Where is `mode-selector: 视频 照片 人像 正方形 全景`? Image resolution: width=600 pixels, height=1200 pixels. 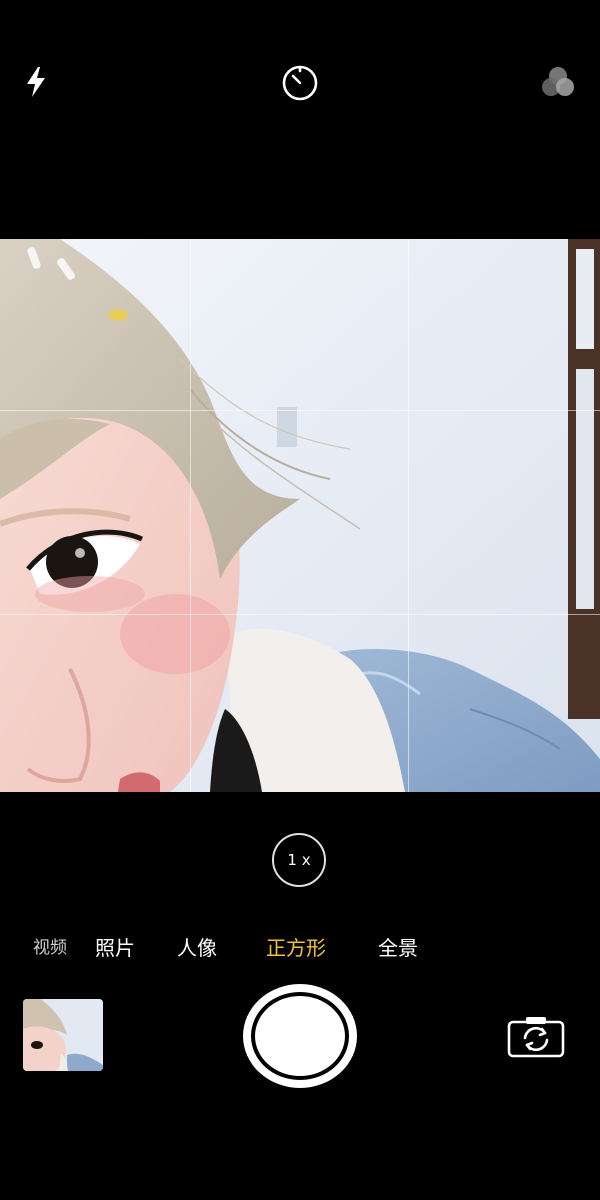 mode-selector: 视频 照片 人像 正方形 全景 is located at coordinates (300, 948).